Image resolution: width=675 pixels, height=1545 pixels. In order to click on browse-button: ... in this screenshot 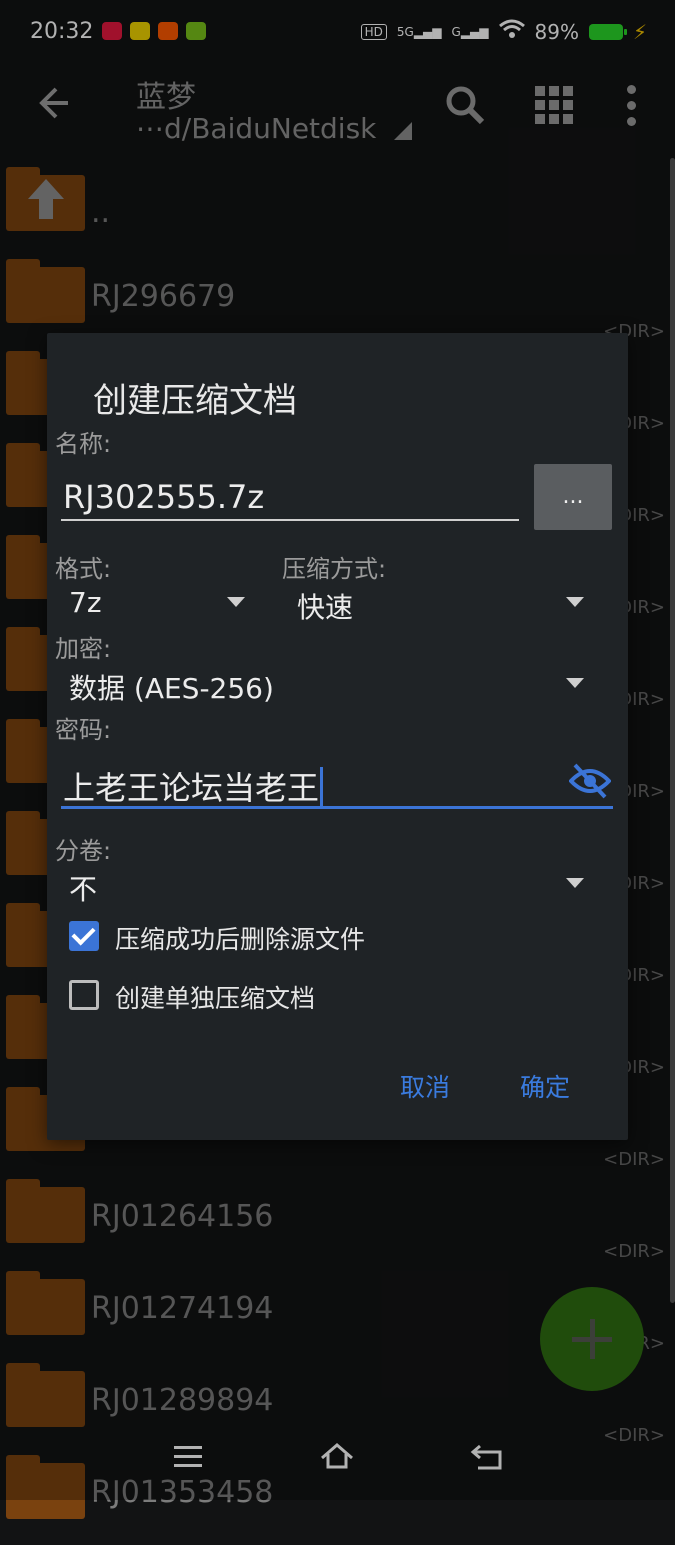, I will do `click(573, 497)`.